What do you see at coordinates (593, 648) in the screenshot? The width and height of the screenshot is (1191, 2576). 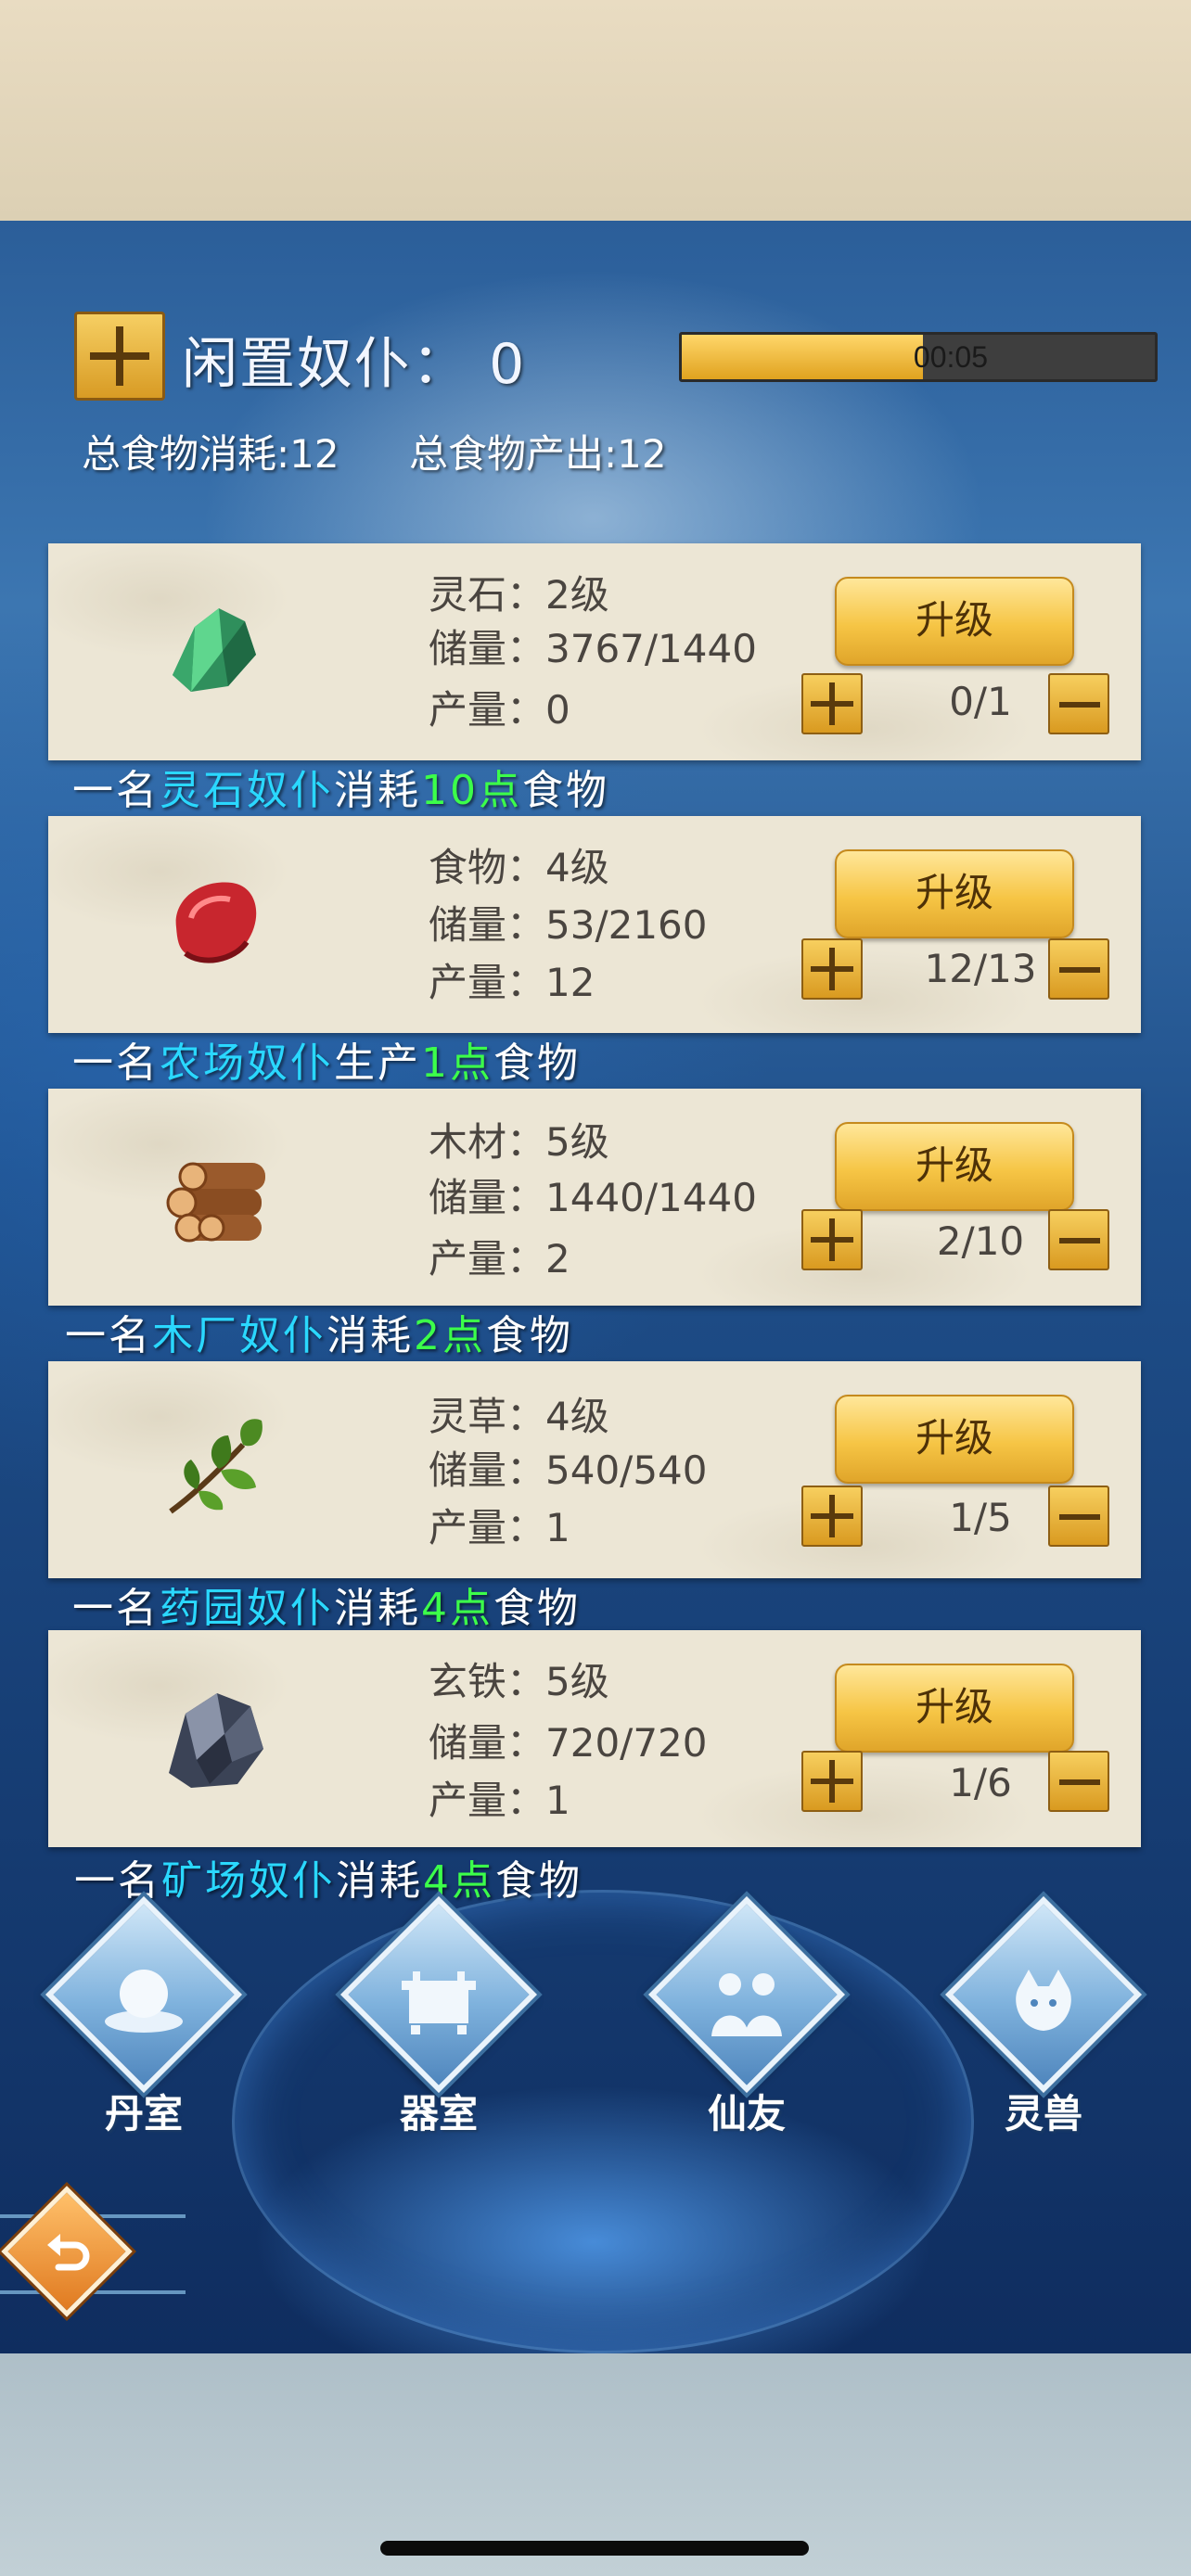 I see `resource-storage: 储量：3767/1440` at bounding box center [593, 648].